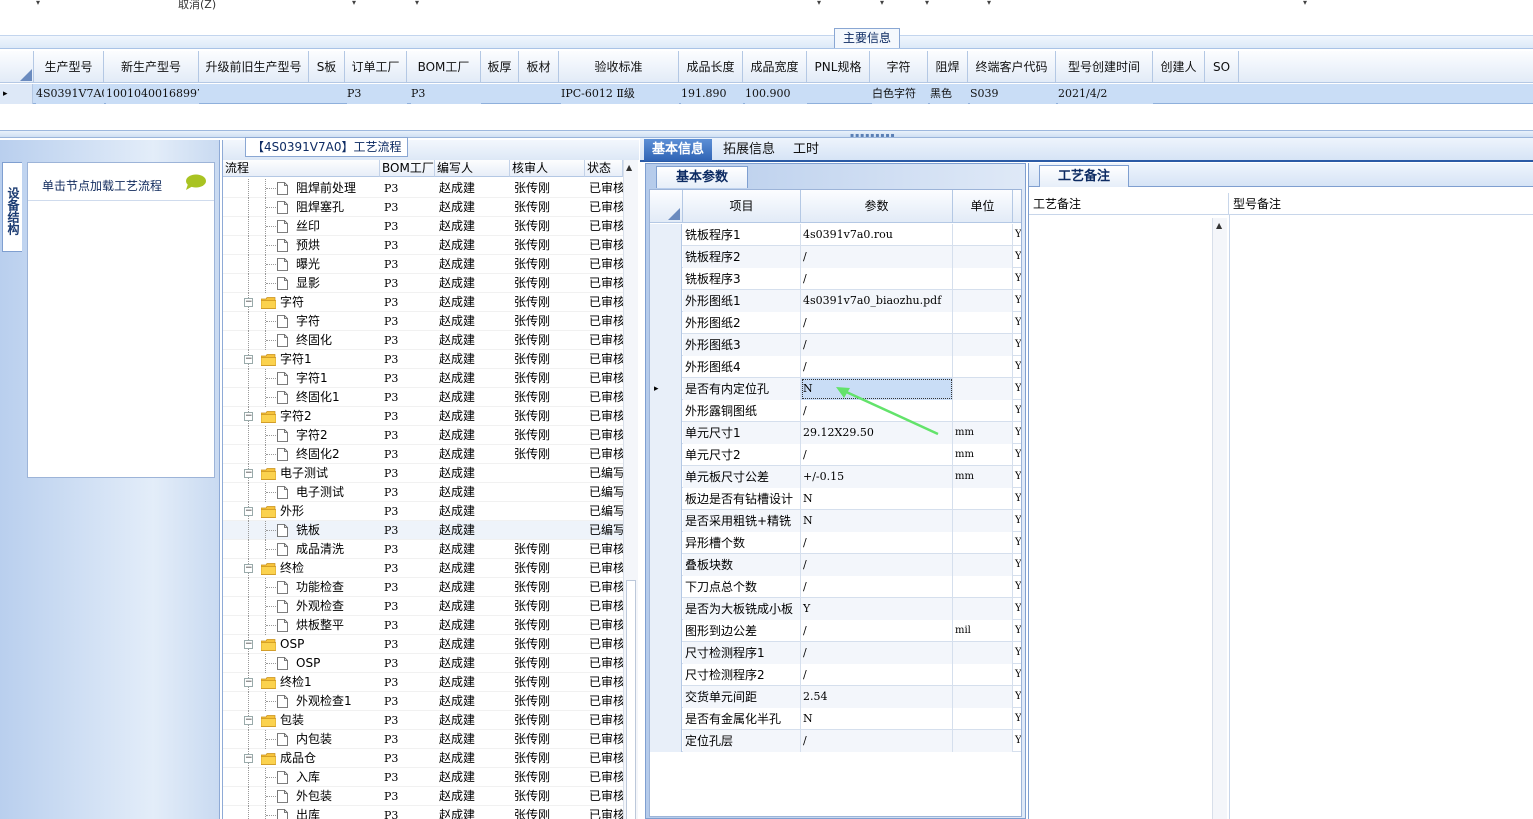  I want to click on param-value: 4s0391v7a0.rou, so click(877, 235).